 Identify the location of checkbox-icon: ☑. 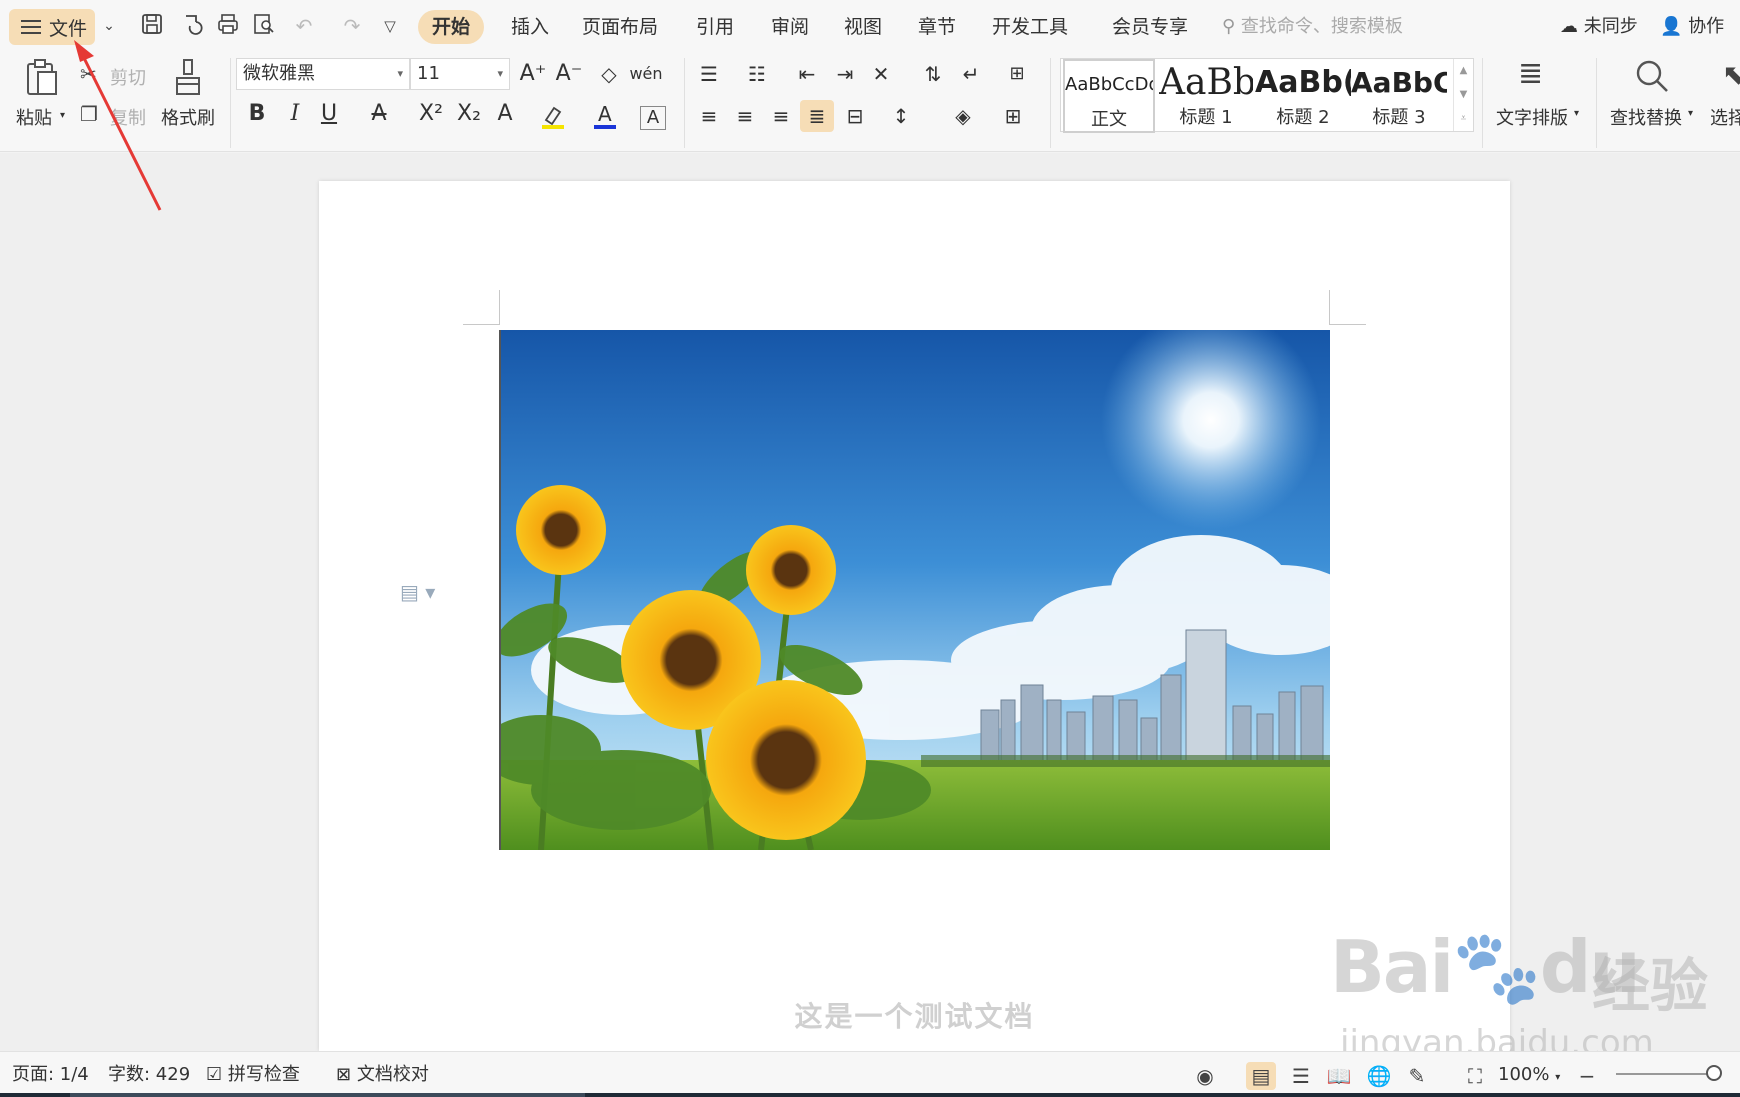
(214, 1074).